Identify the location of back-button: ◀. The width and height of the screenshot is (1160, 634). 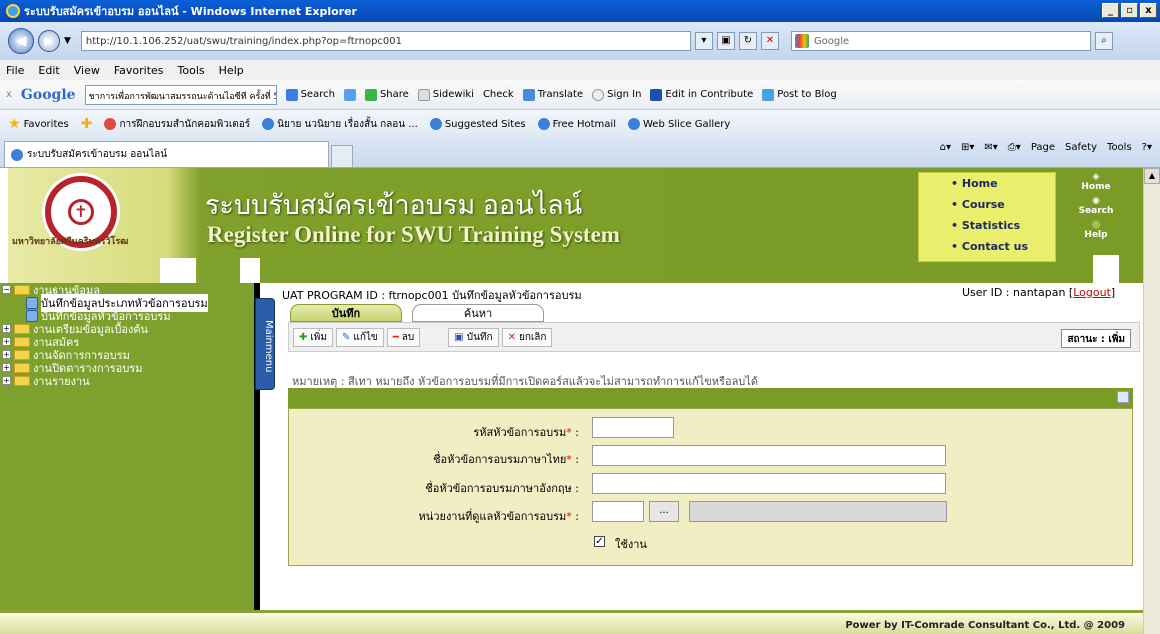
(21, 41).